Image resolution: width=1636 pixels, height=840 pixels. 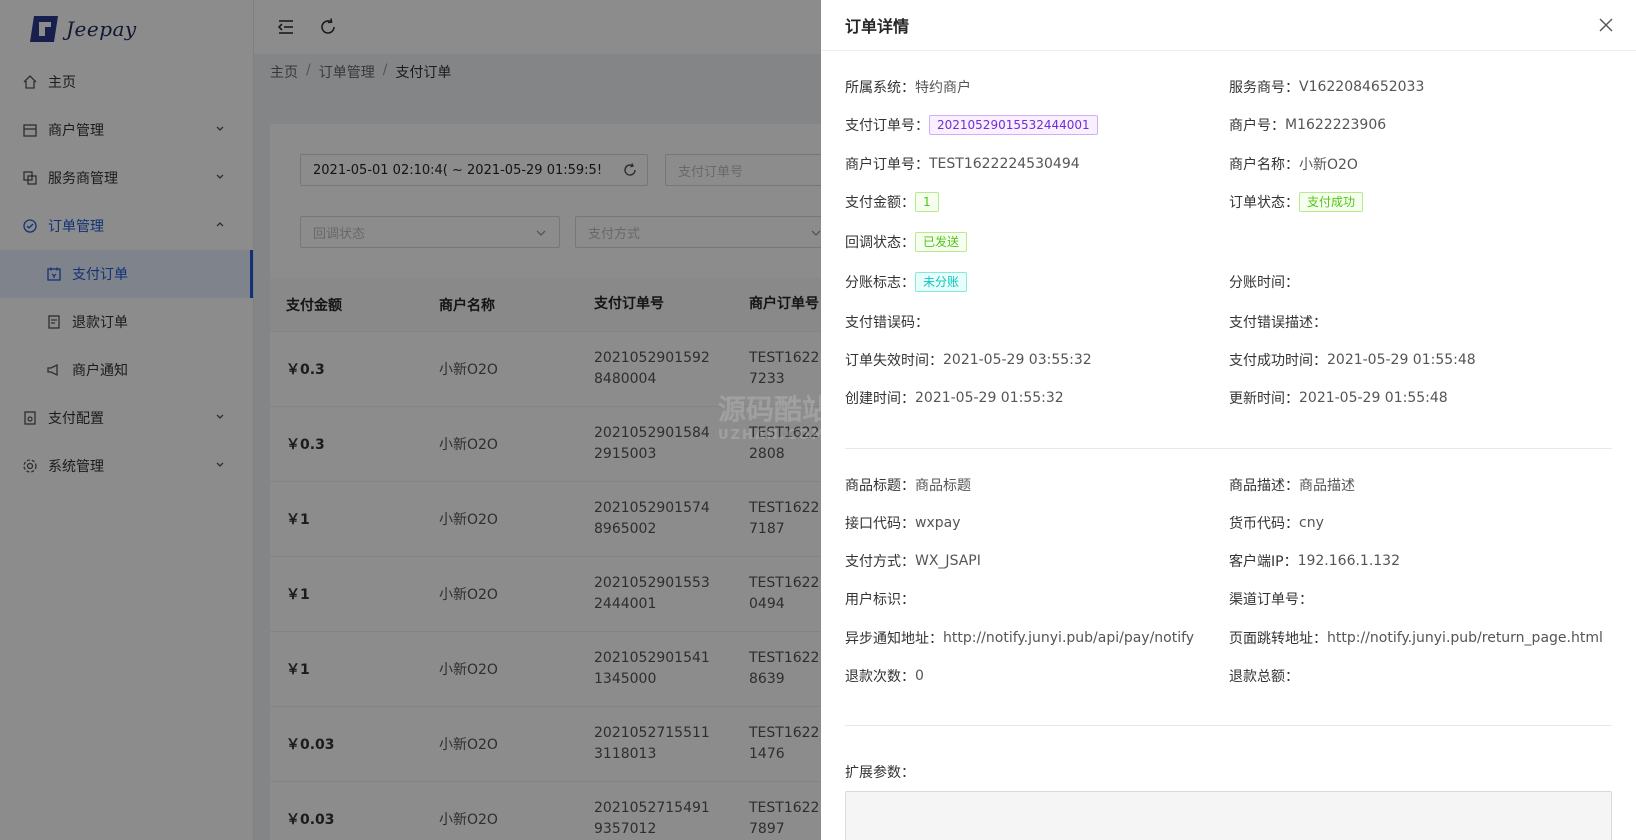 I want to click on field-body: 商品描述： 商品描述, so click(x=1292, y=485).